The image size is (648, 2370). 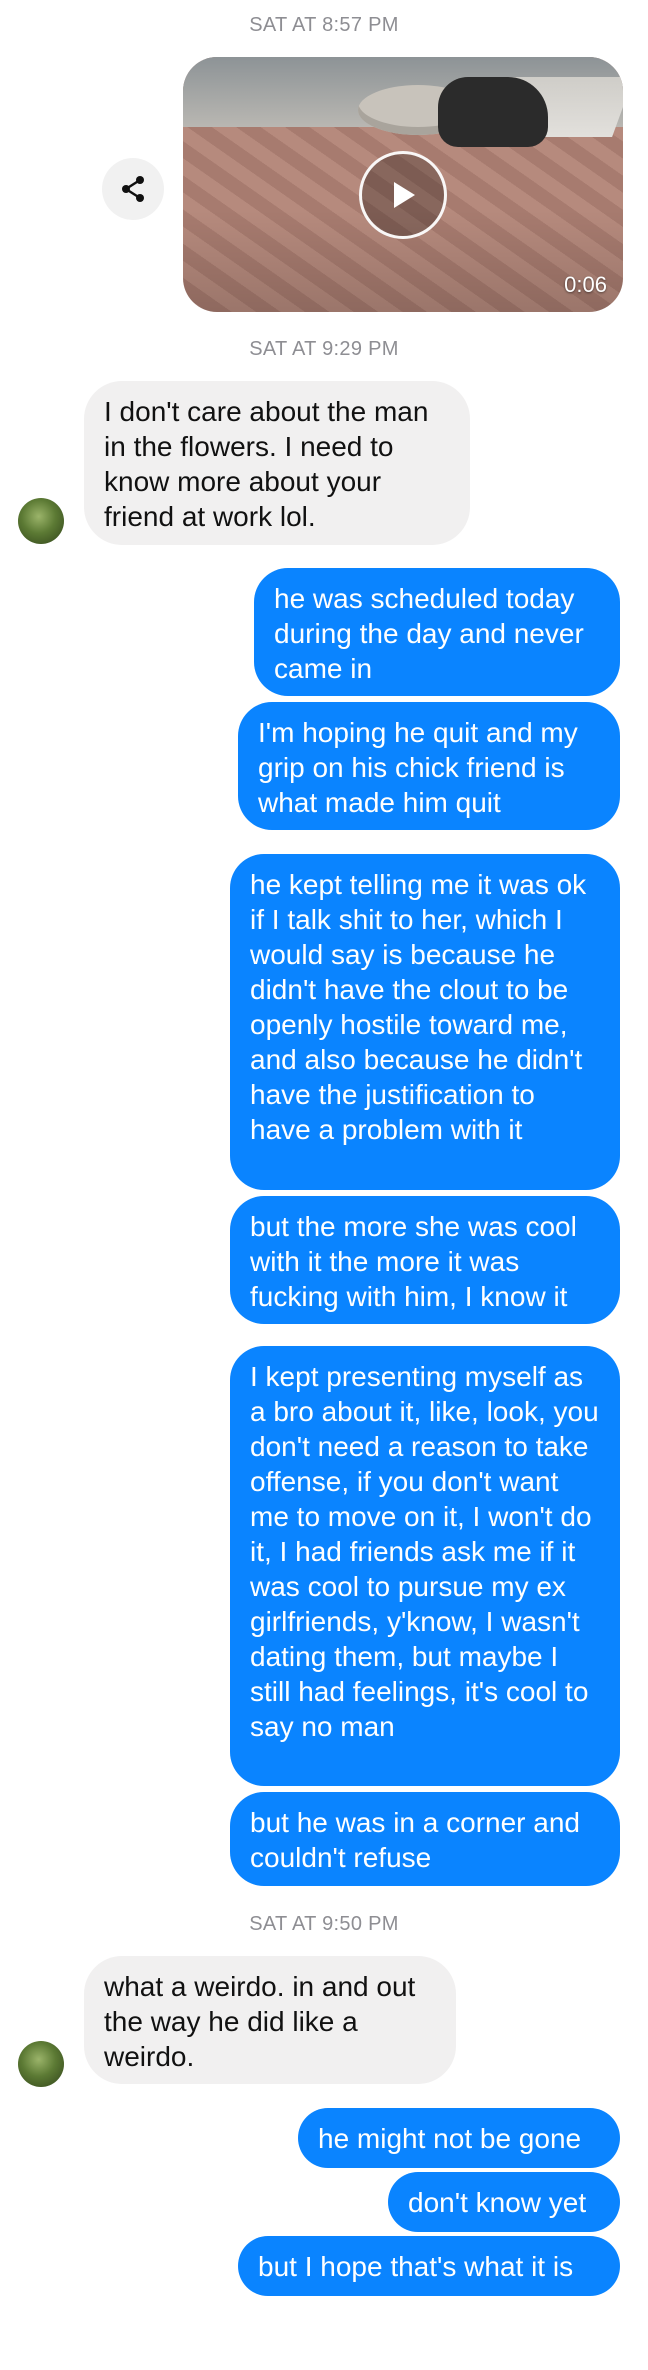 I want to click on timestamp: SAT AT 9:50 PM, so click(x=324, y=1924).